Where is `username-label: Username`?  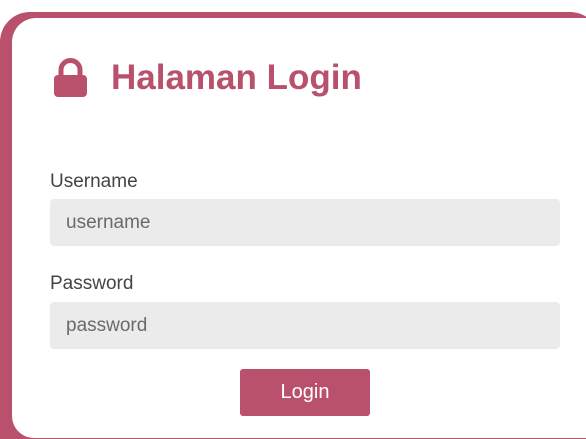 username-label: Username is located at coordinates (94, 181).